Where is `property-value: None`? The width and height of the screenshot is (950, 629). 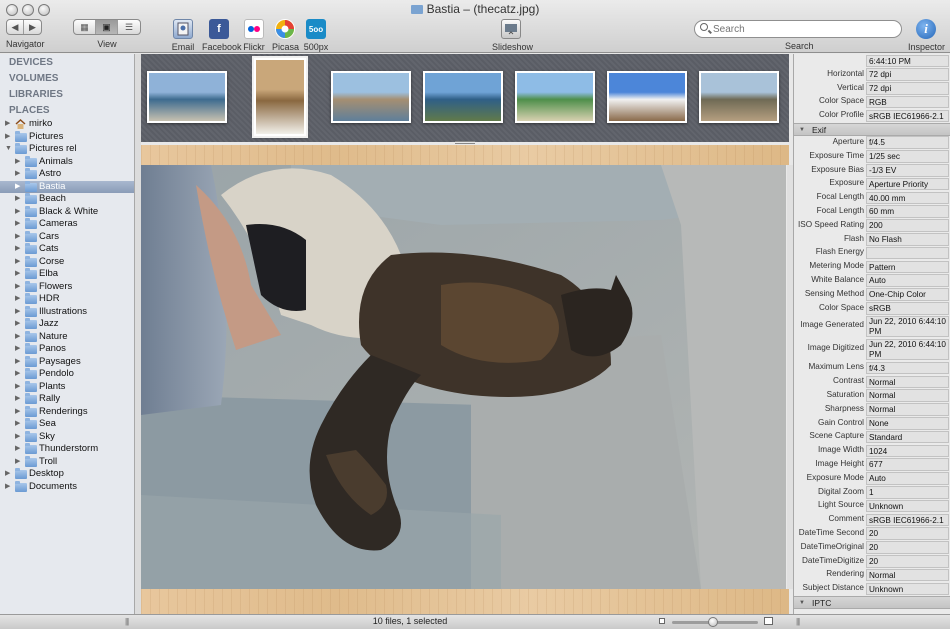 property-value: None is located at coordinates (907, 423).